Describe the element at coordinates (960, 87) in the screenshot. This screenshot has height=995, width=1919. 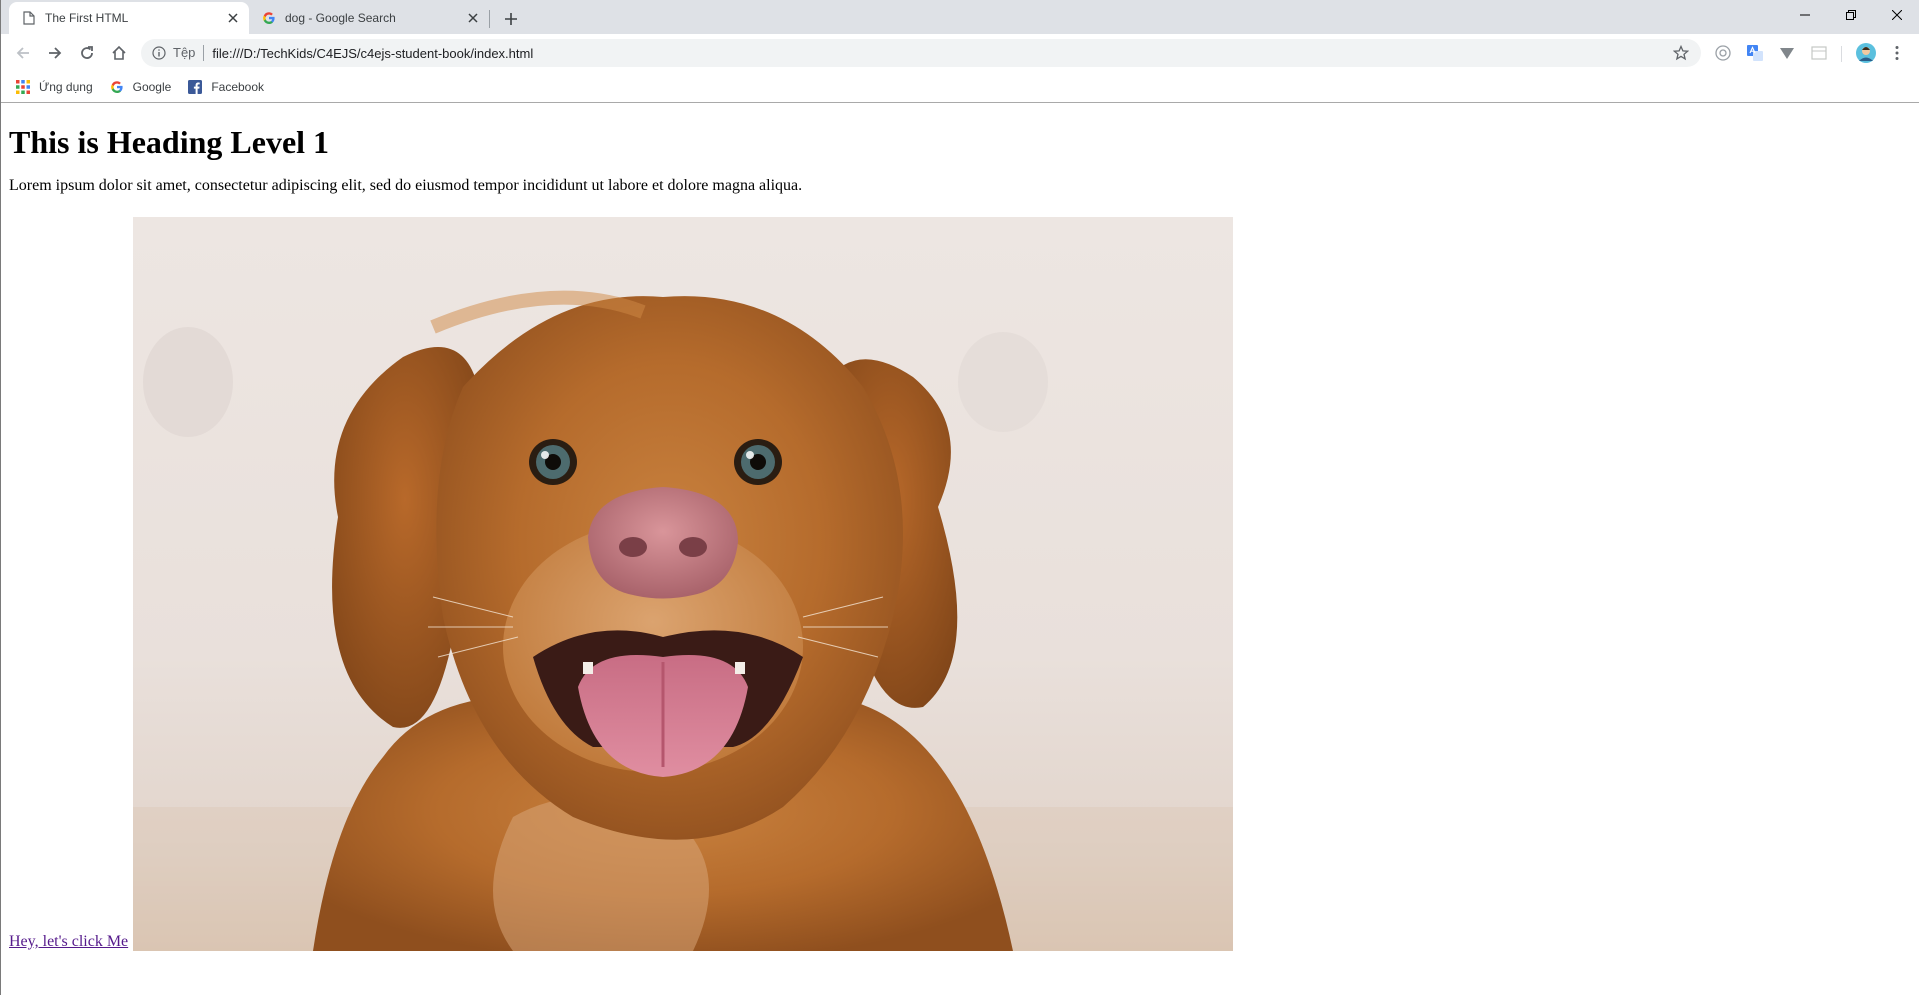
I see `bookmarks-bar: Ứng dụng Google Facebook` at that location.